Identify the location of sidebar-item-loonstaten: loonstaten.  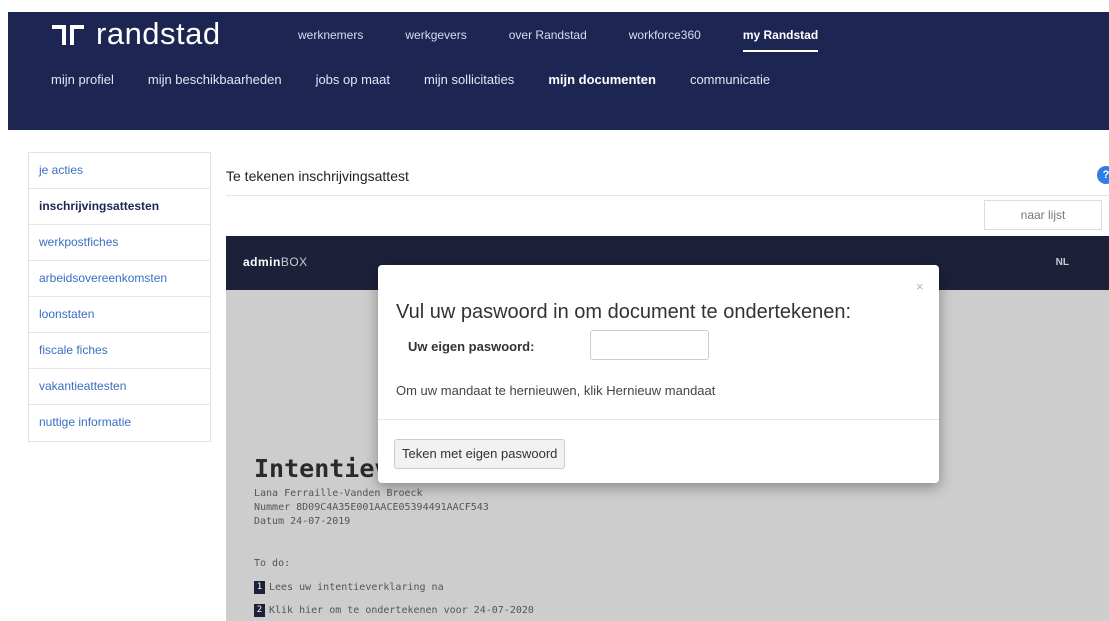
(119, 315).